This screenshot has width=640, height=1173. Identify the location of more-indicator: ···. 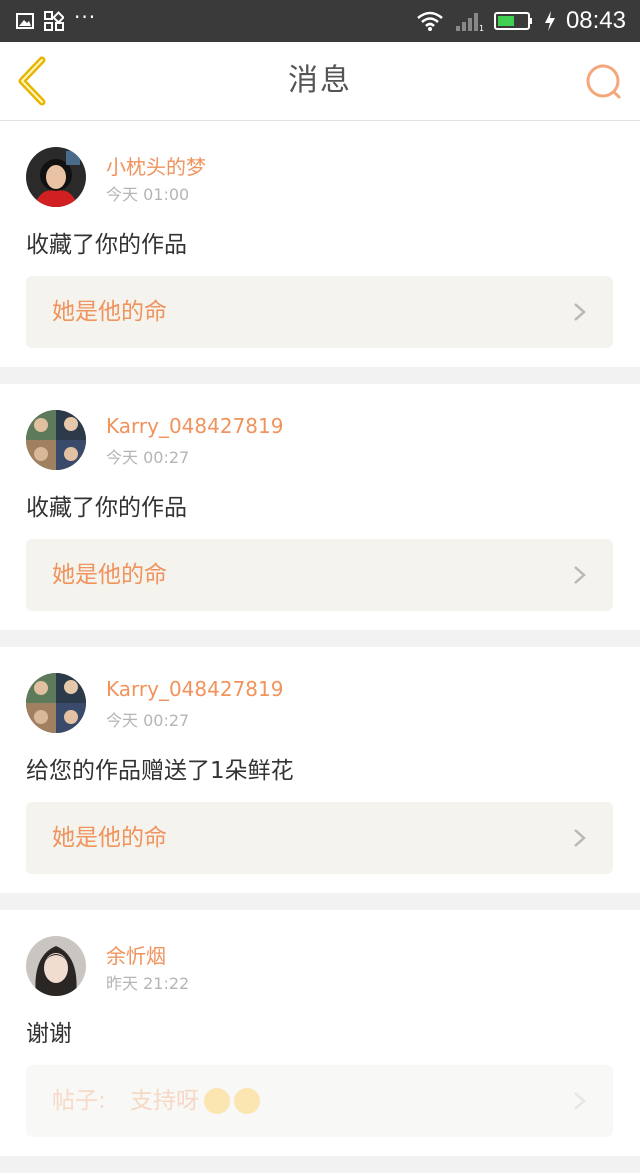
(85, 17).